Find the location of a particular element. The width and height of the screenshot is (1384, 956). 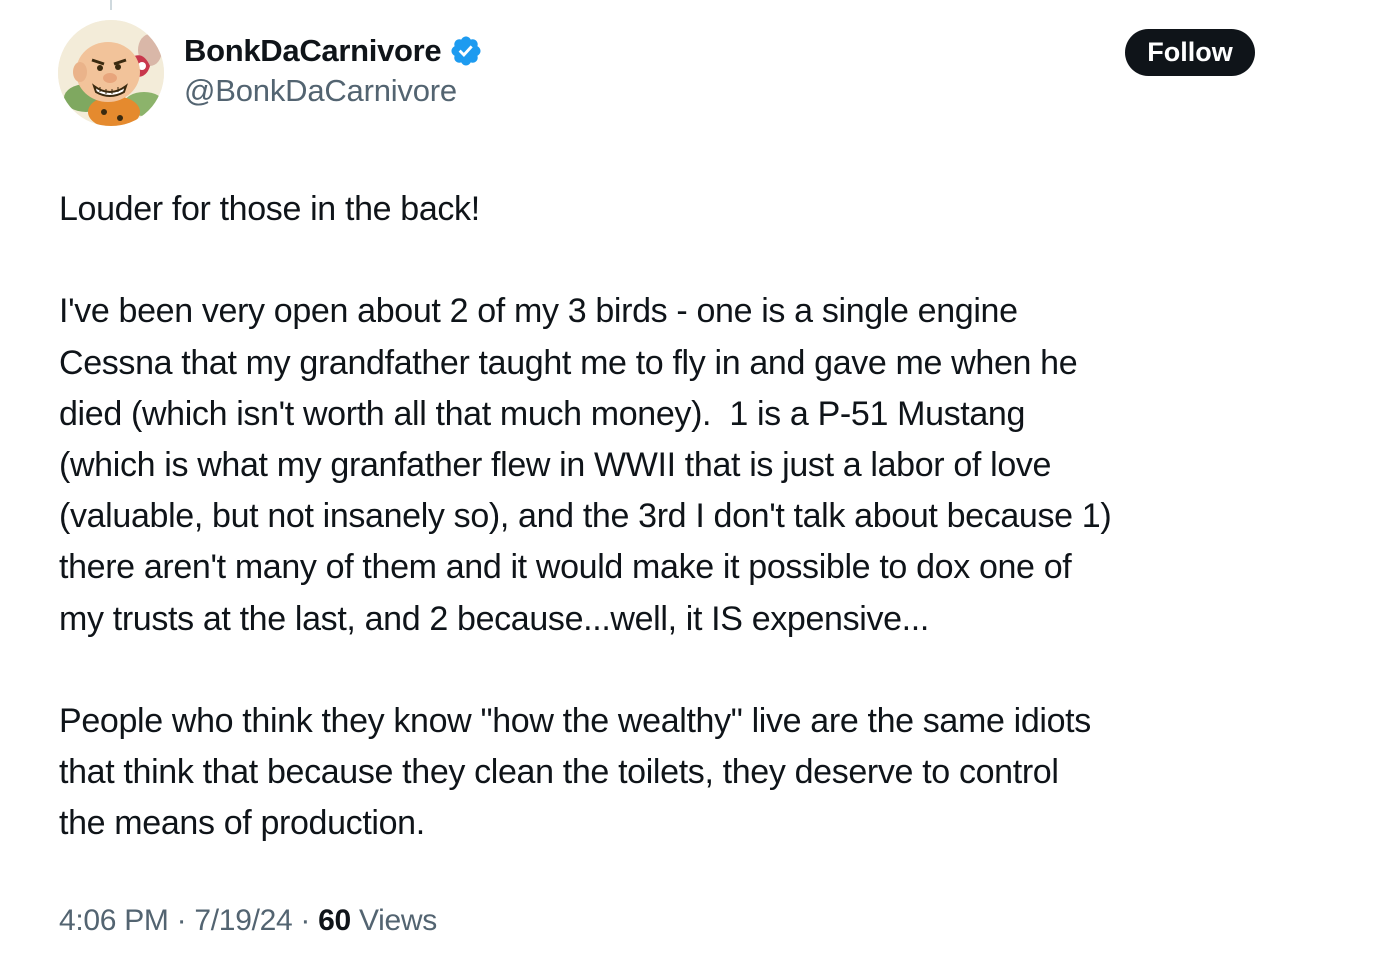

display-name: BonkDaCarnivore is located at coordinates (313, 51).